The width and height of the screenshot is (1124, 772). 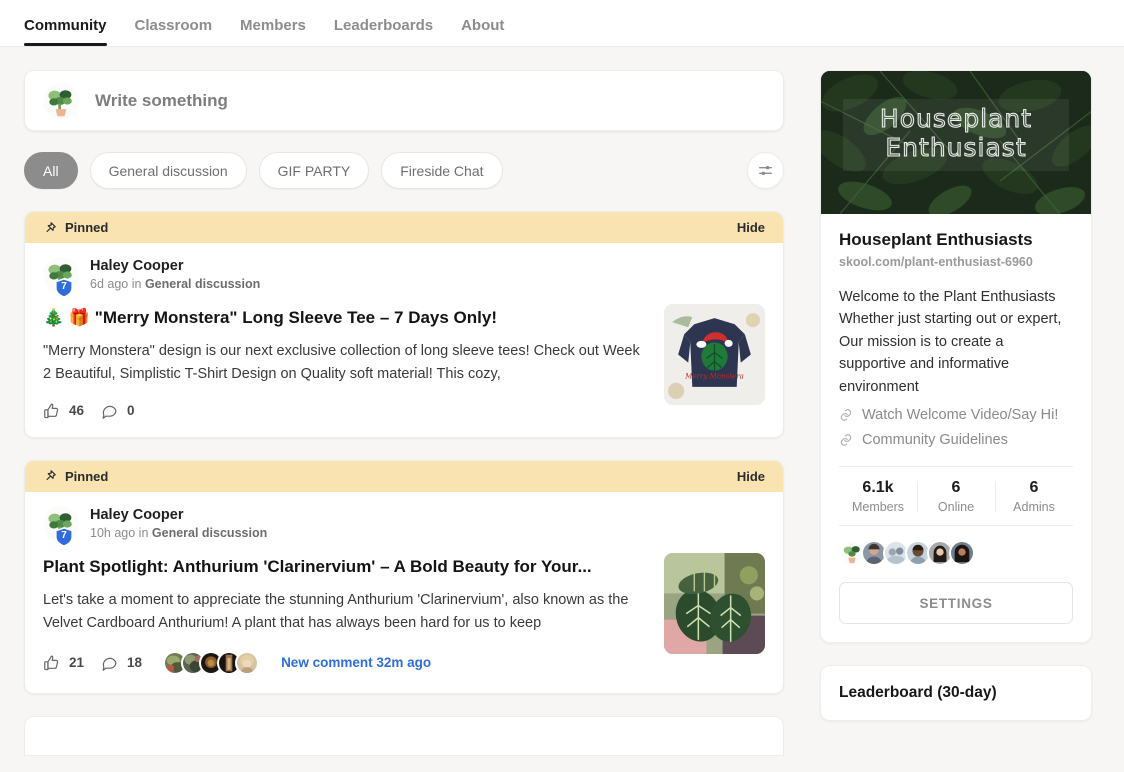 I want to click on svg-text: Merry Monstera, so click(x=714, y=376).